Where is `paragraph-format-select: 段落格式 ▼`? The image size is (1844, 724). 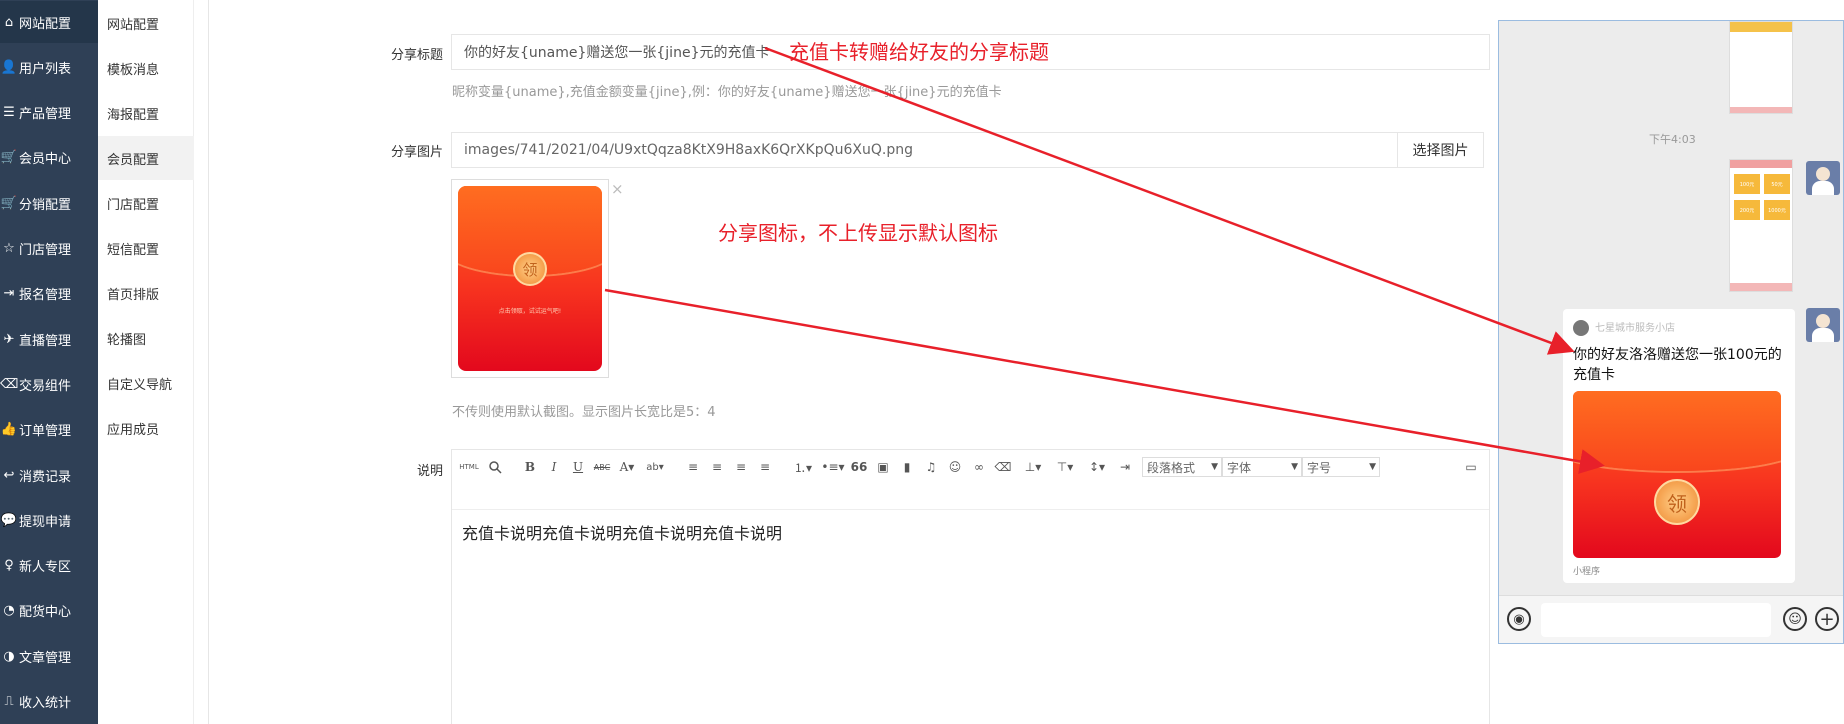 paragraph-format-select: 段落格式 ▼ is located at coordinates (1182, 467).